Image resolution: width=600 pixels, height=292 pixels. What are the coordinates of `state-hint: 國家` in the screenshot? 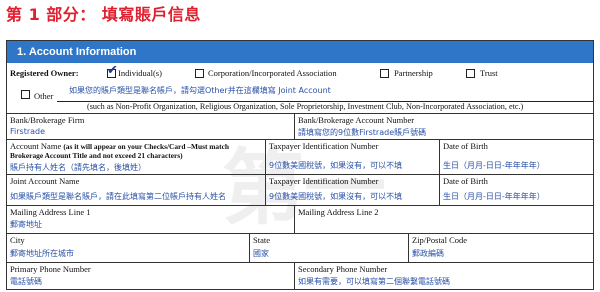 It's located at (261, 253).